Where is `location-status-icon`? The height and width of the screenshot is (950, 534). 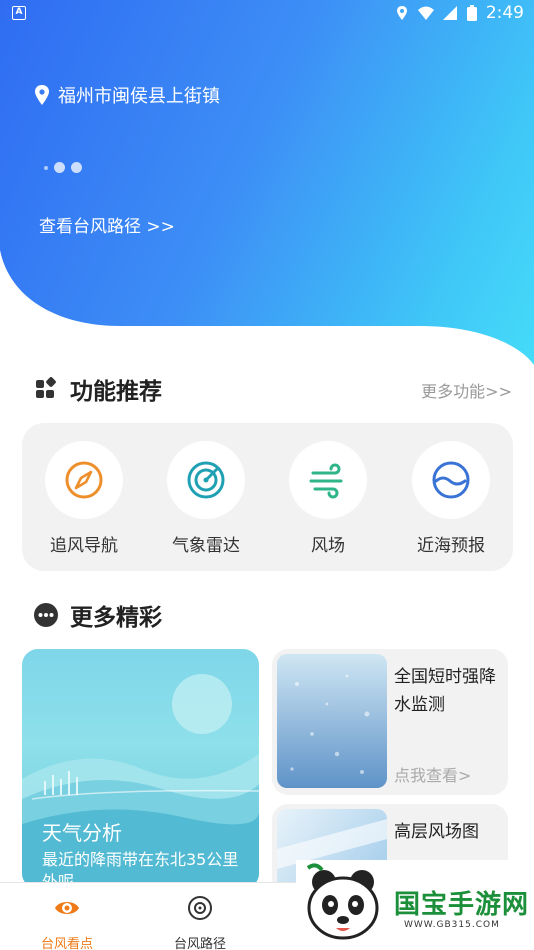
location-status-icon is located at coordinates (401, 13).